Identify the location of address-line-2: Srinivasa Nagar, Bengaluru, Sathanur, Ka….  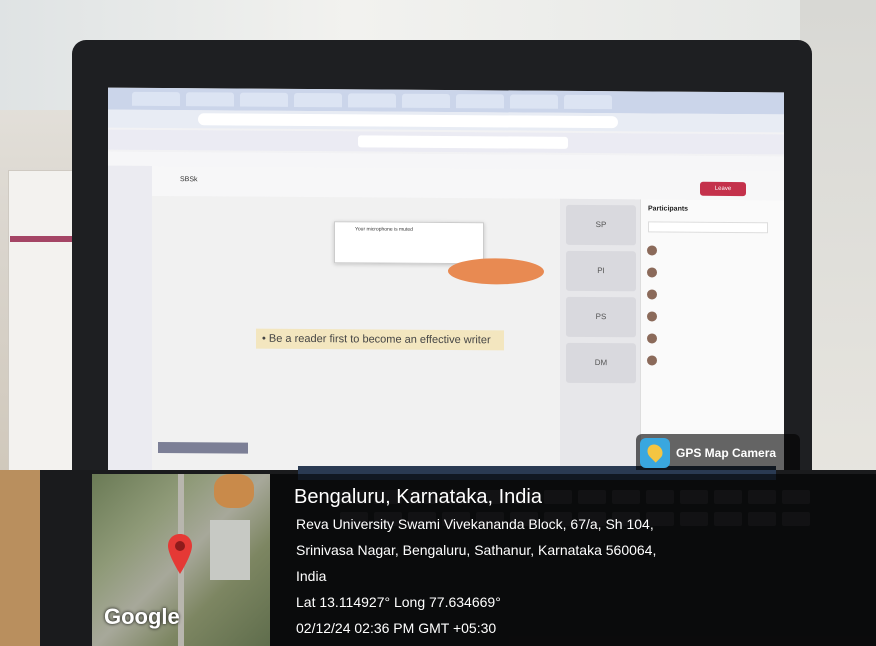
(476, 550).